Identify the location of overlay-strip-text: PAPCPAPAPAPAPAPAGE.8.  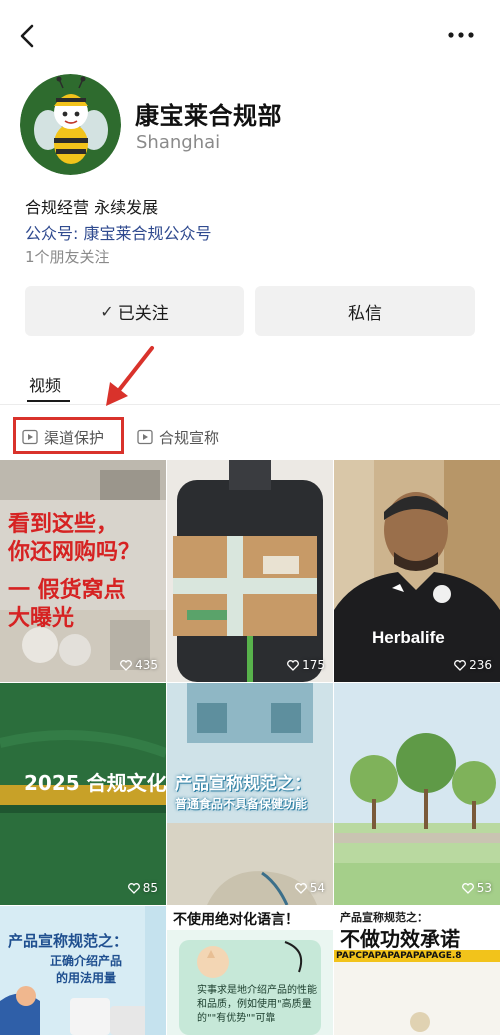
(399, 956).